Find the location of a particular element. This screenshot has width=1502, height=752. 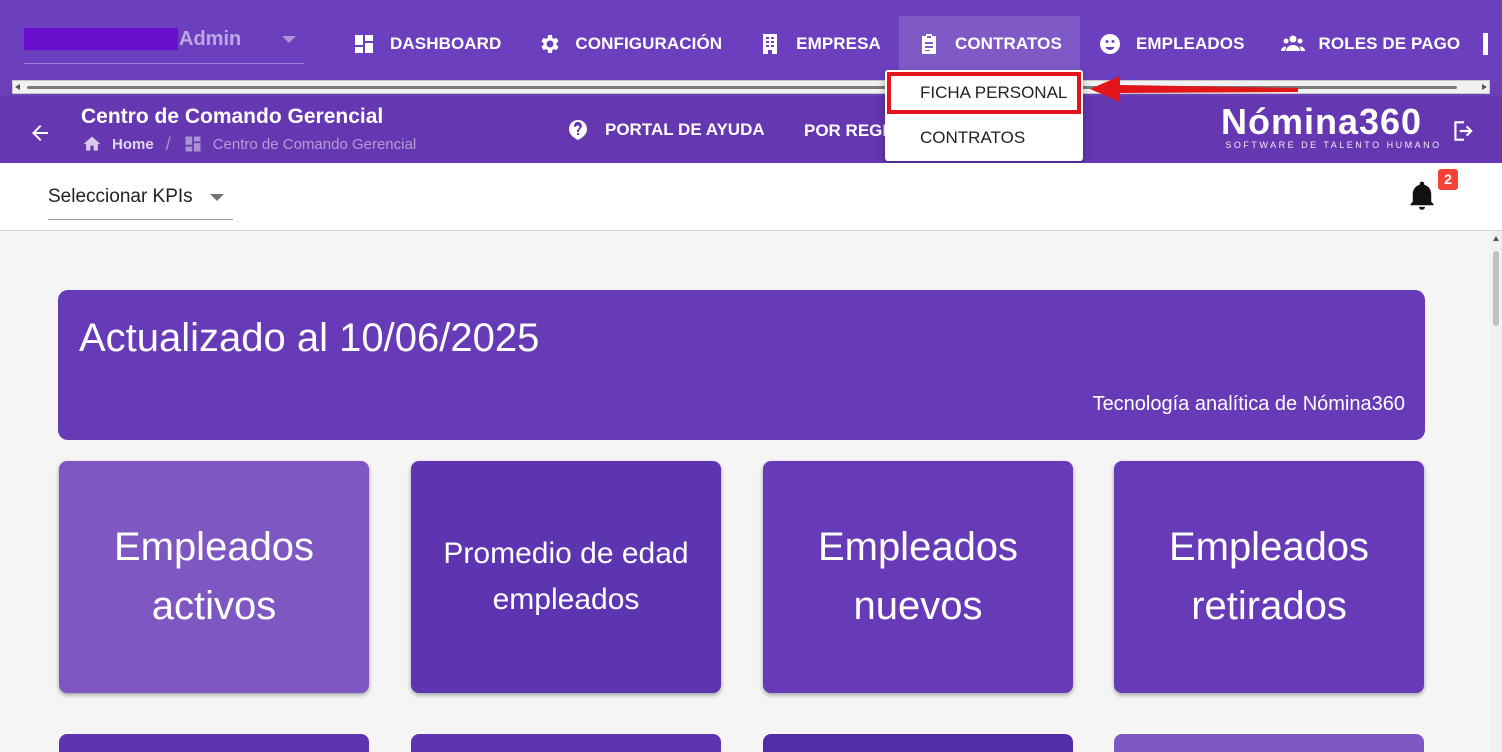

redacted-username is located at coordinates (101, 39).